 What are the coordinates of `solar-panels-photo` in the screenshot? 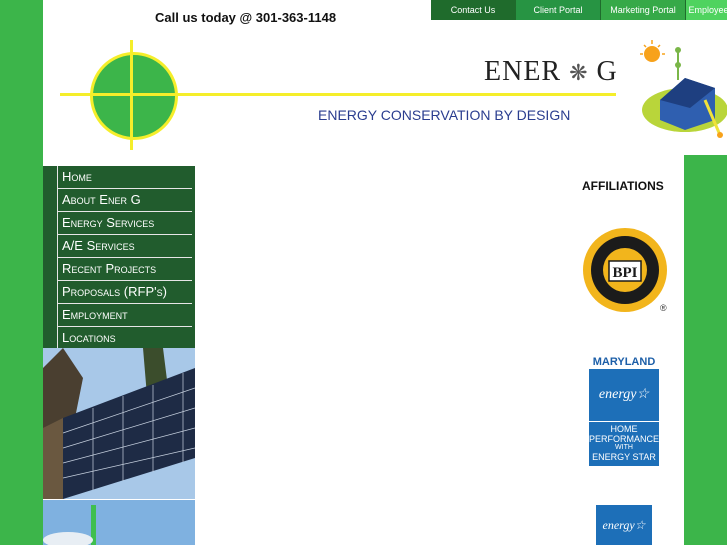 It's located at (119, 423).